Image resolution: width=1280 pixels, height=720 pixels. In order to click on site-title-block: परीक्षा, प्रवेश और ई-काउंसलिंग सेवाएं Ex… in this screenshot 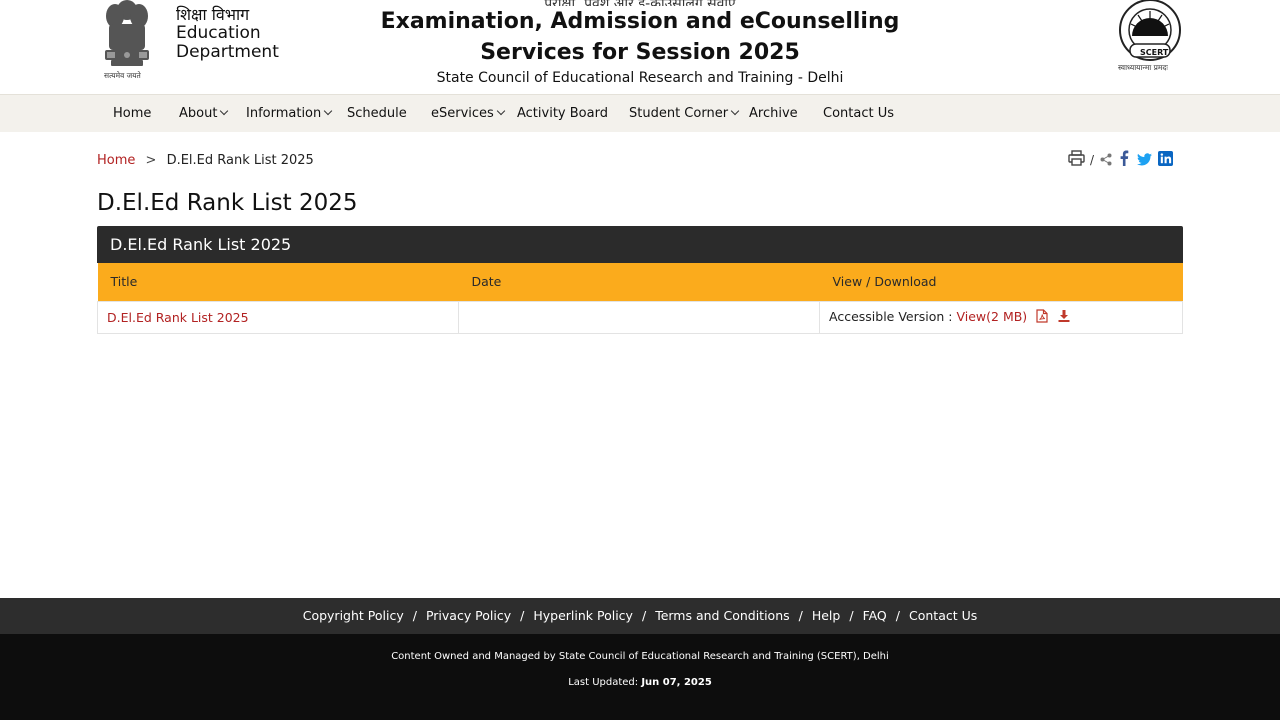, I will do `click(640, 43)`.